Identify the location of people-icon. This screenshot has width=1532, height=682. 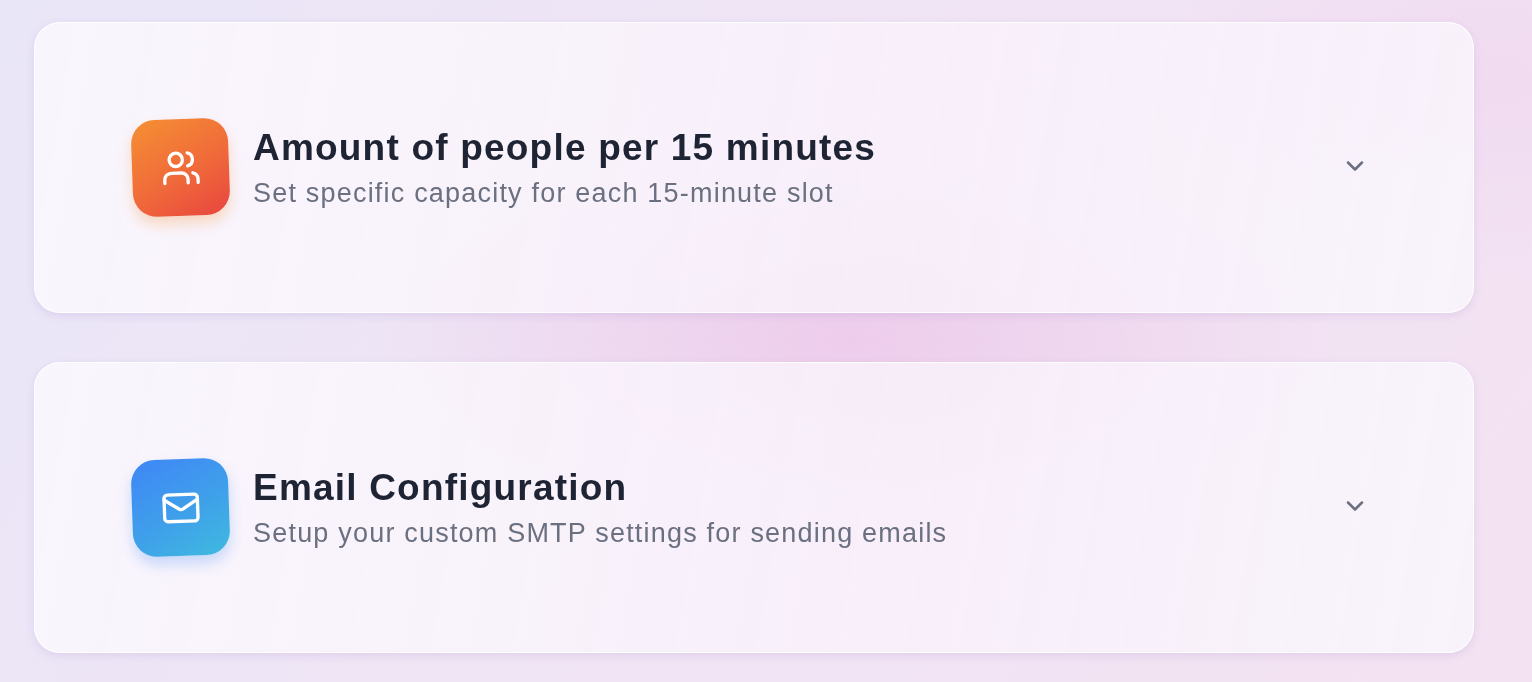
(180, 167).